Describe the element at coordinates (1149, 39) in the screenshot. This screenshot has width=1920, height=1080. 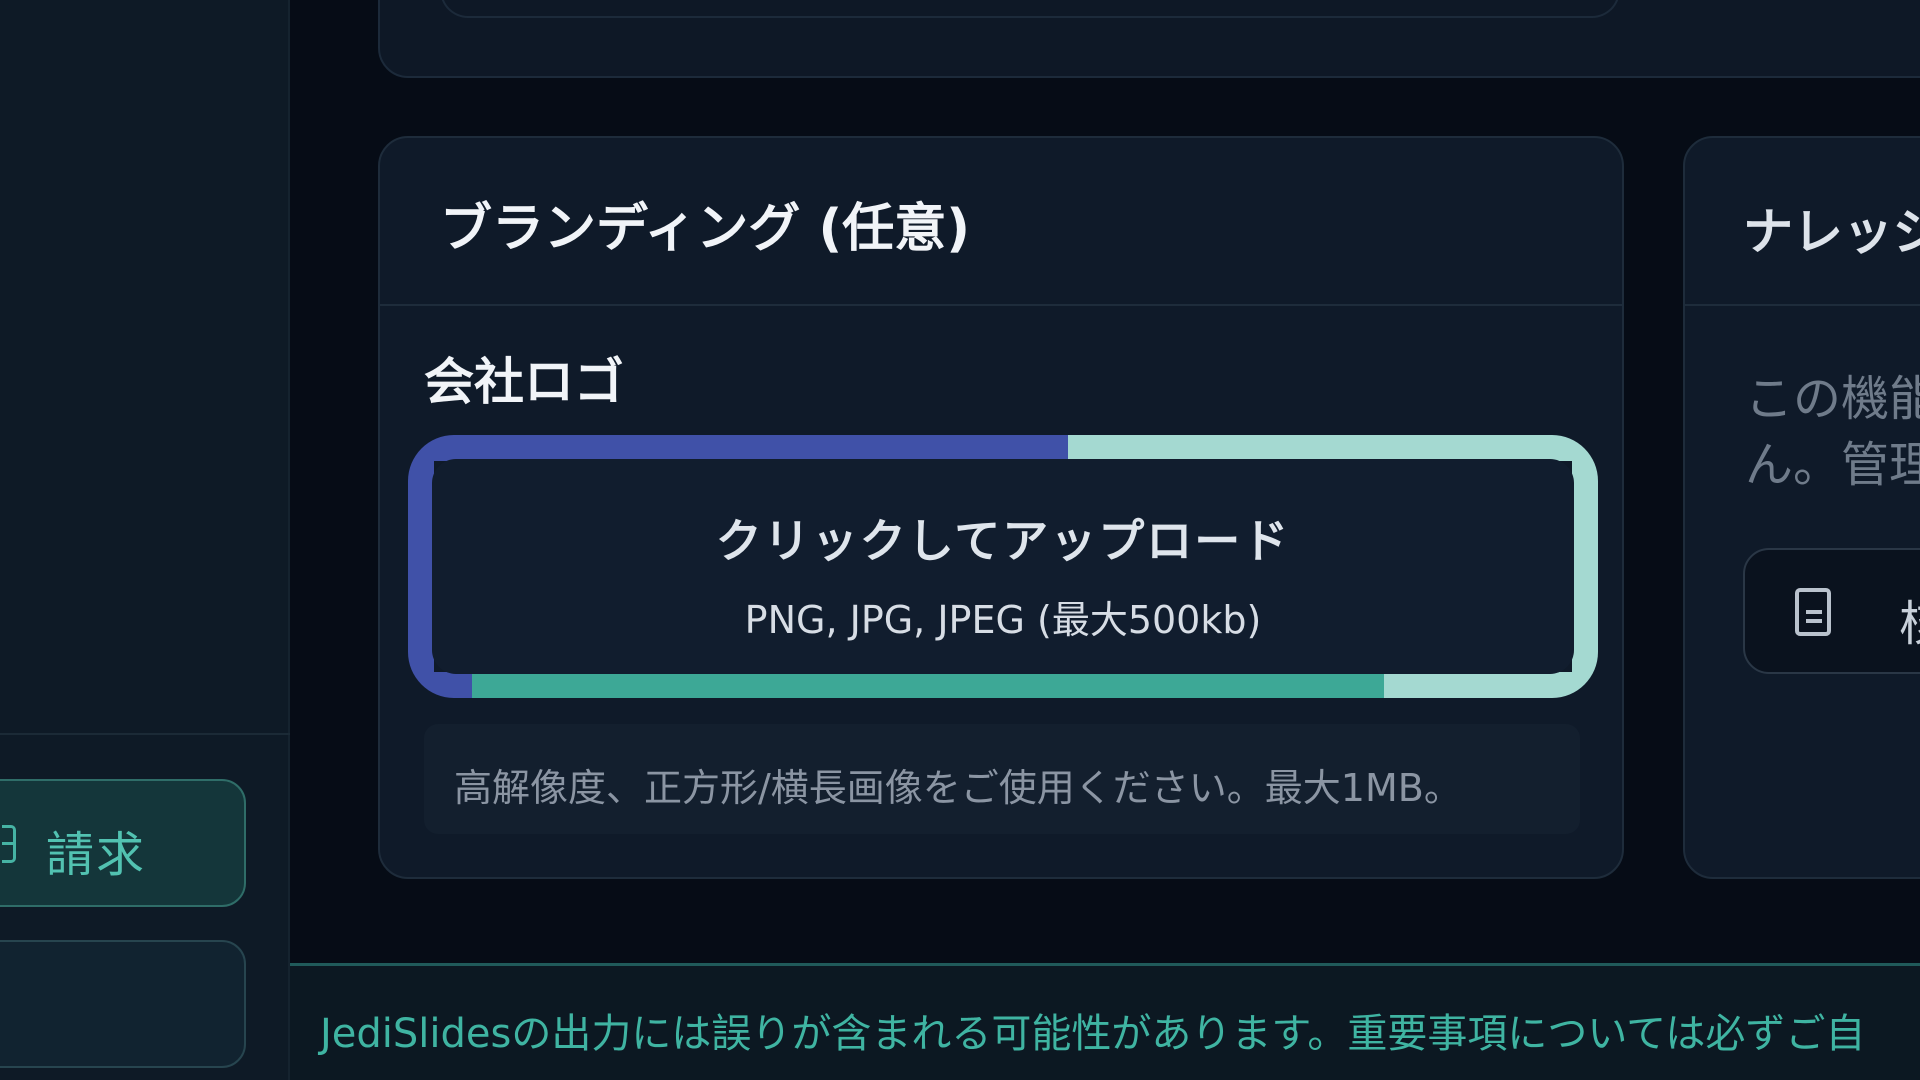
I see `previous-card` at that location.